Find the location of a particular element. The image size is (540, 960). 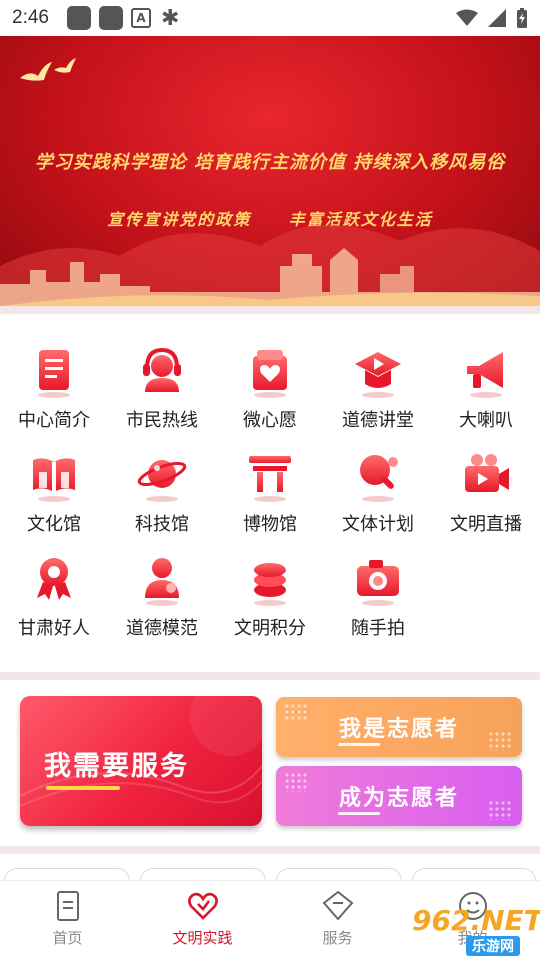

watermark-sub-text: 乐游网 is located at coordinates (493, 946).